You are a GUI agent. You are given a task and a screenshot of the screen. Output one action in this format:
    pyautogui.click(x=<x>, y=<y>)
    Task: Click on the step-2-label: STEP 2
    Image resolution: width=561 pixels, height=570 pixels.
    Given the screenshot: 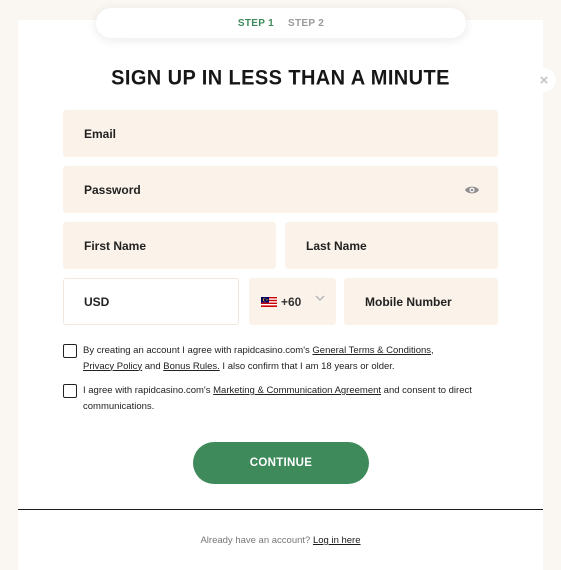 What is the action you would take?
    pyautogui.click(x=306, y=23)
    